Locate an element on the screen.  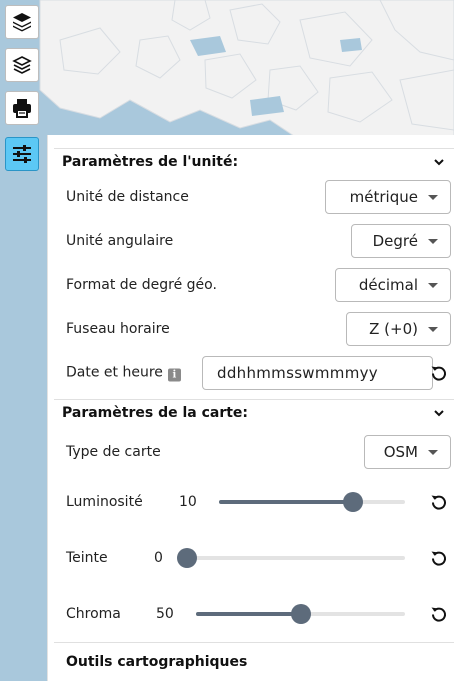
layers-icon is located at coordinates (22, 22).